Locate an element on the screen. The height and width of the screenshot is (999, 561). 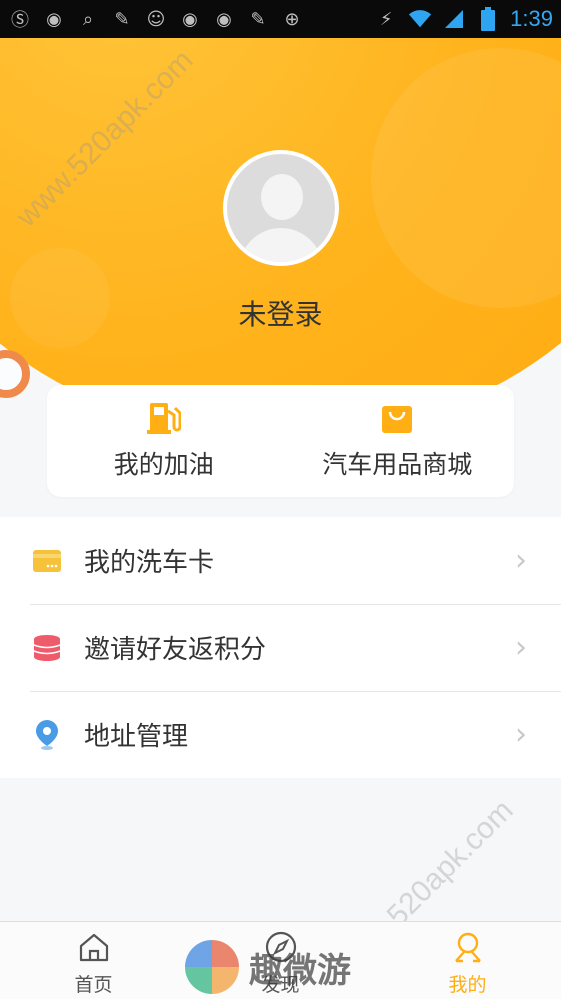
nav-discover: 发现 is located at coordinates (280, 960).